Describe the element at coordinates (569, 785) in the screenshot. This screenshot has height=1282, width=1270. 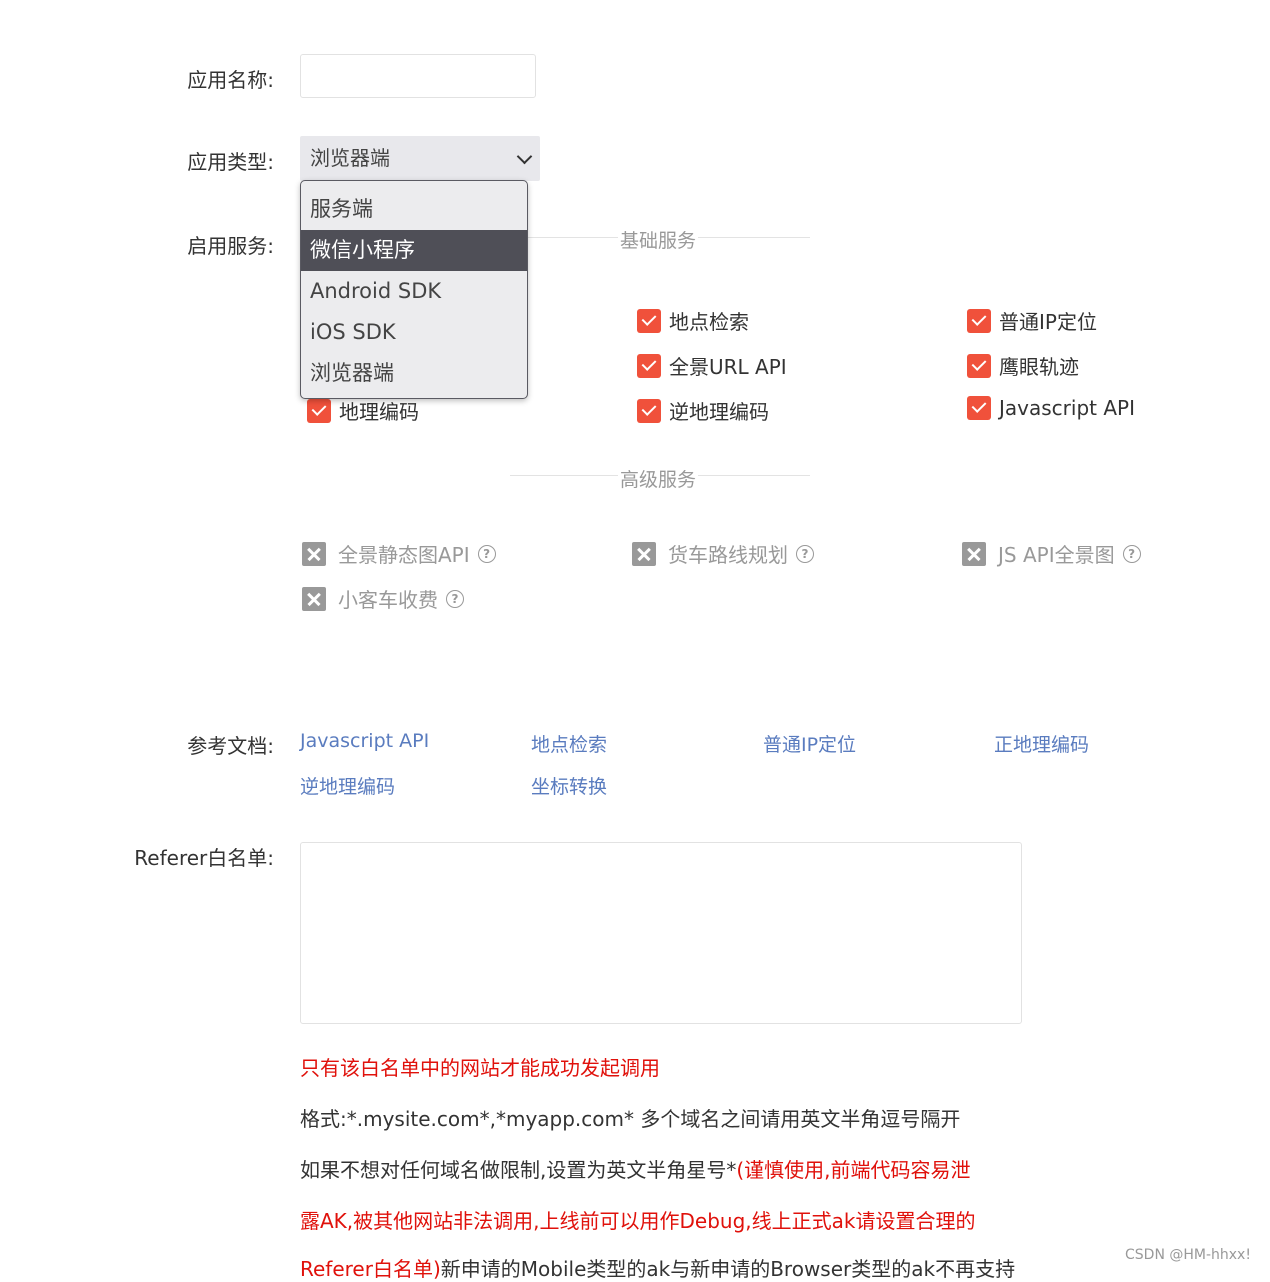
I see `doc-link-coord-convert: 坐标转换` at that location.